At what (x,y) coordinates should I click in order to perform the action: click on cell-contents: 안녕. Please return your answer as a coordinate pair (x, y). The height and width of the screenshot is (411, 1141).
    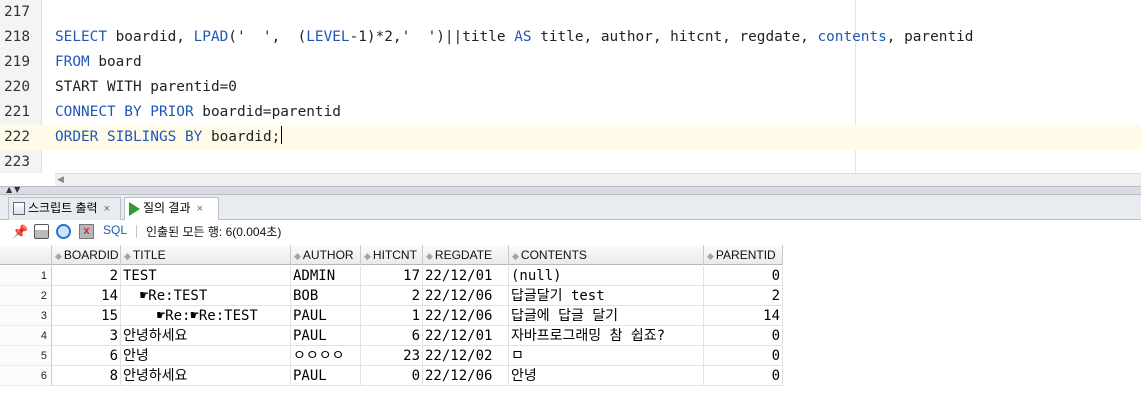
    Looking at the image, I should click on (606, 376).